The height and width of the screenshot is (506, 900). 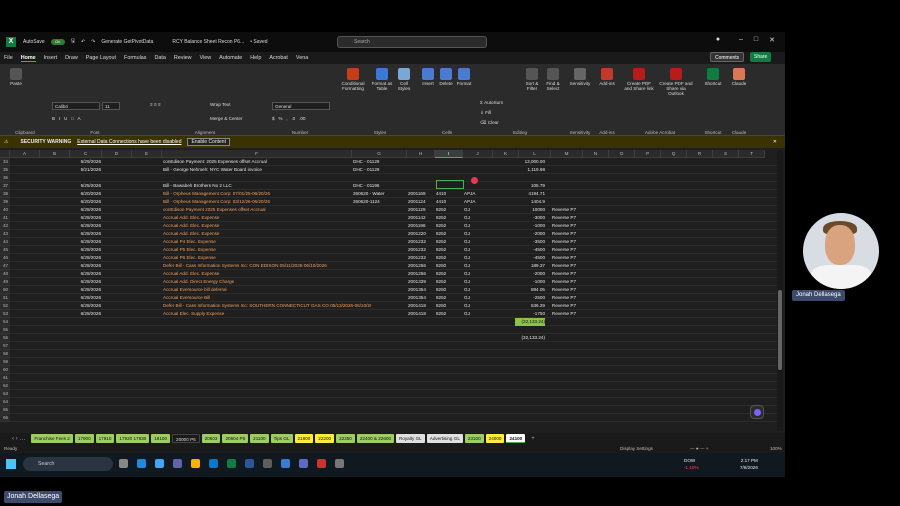 I want to click on column-header-c: C, so click(x=86, y=154).